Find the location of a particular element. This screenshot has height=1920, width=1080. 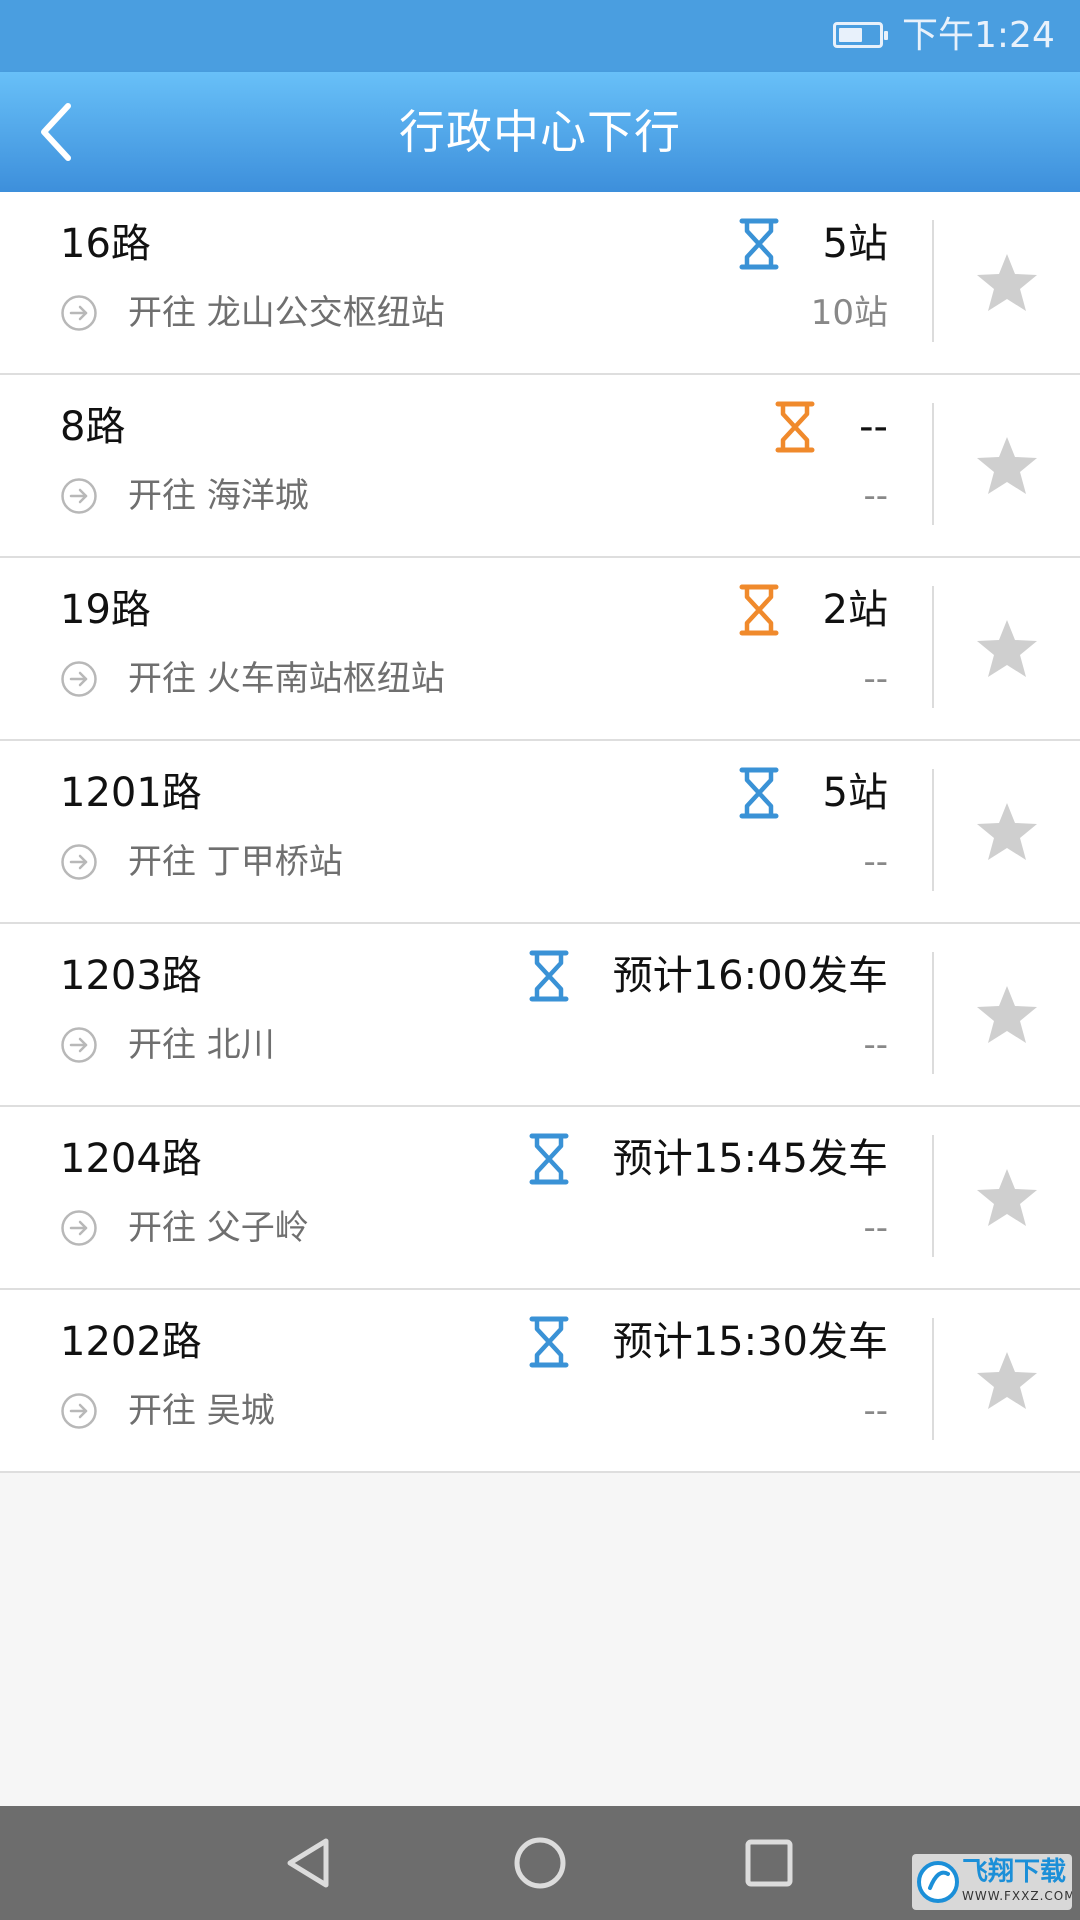

watermark: 飞翔下载 WWW.FXXZ.COM is located at coordinates (992, 1882).